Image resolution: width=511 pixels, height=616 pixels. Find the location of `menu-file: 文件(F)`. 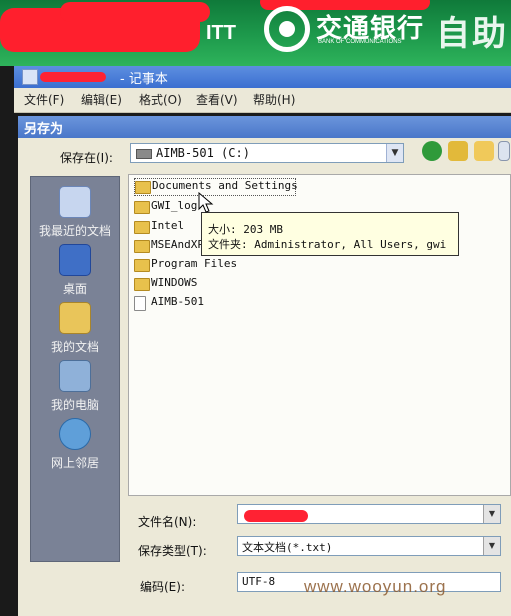

menu-file: 文件(F) is located at coordinates (44, 99).